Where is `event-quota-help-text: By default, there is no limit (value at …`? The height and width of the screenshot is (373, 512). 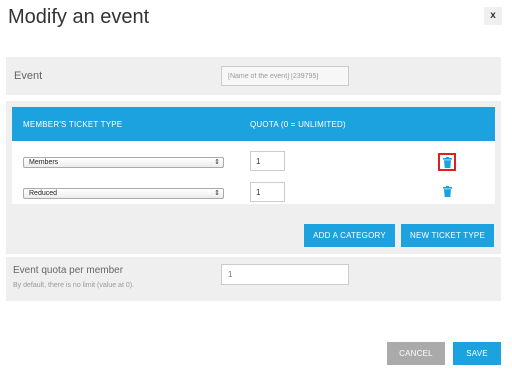
event-quota-help-text: By default, there is no limit (value at … is located at coordinates (73, 285).